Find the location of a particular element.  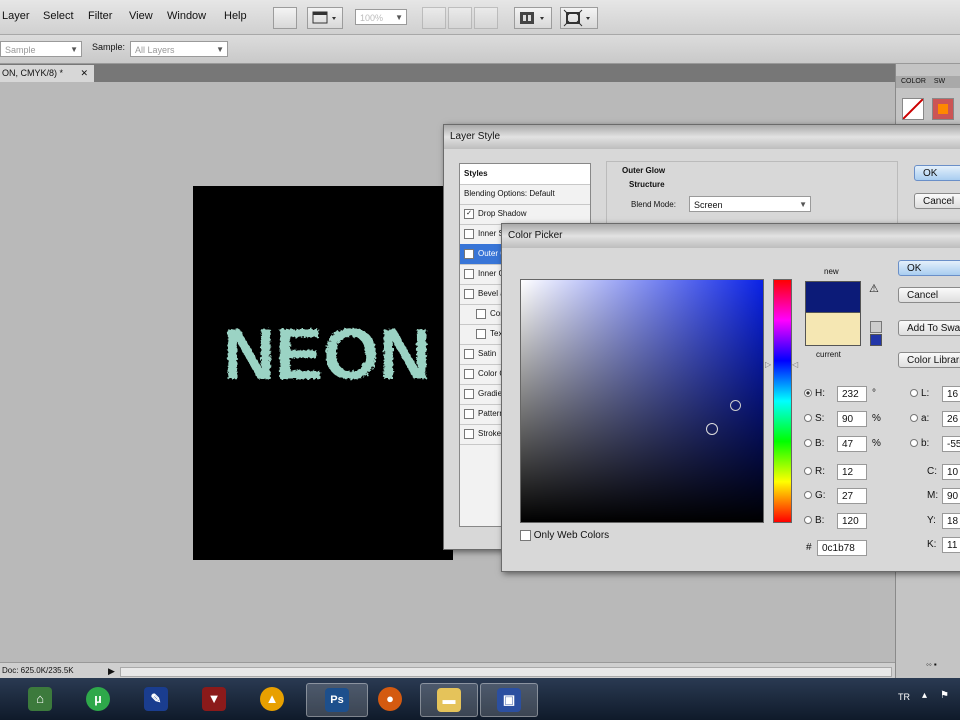

field-input-c: 10 is located at coordinates (951, 472).